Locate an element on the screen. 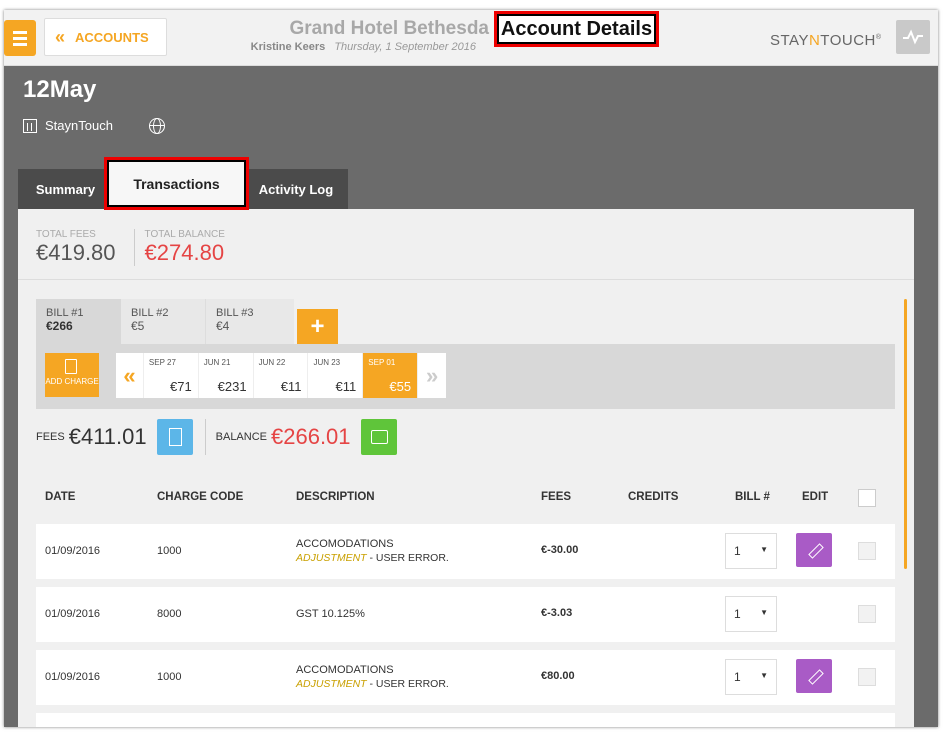 The width and height of the screenshot is (944, 753). date-cell: JUN 22 €11 is located at coordinates (281, 375).